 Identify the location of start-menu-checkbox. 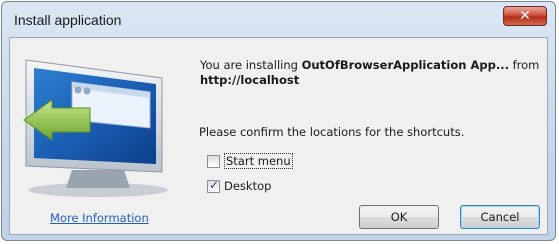
(213, 161).